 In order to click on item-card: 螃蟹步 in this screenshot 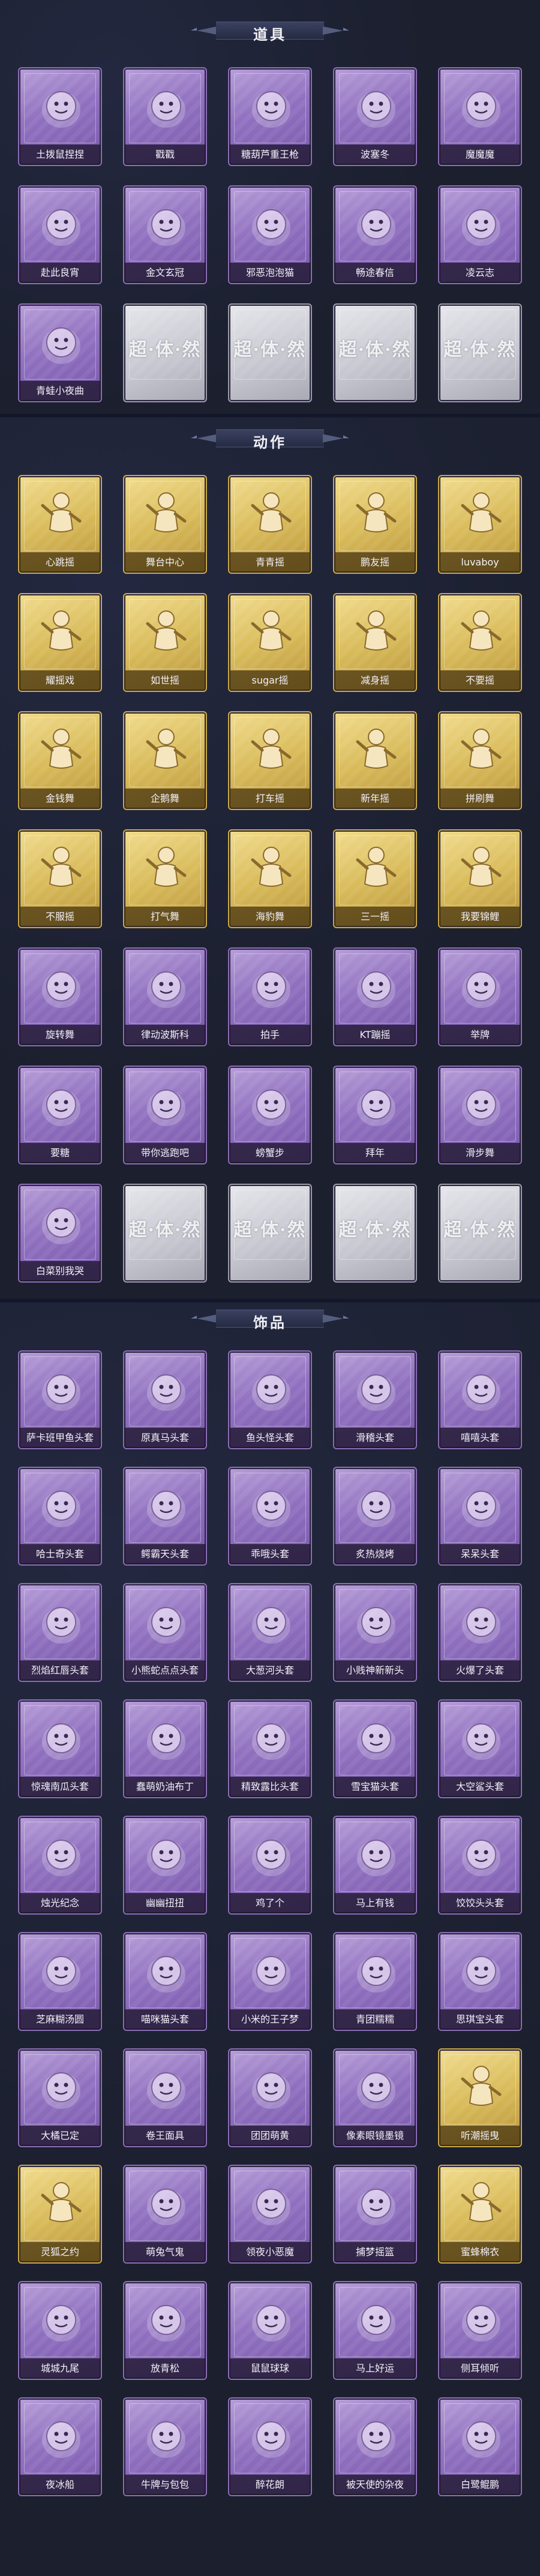, I will do `click(270, 1115)`.